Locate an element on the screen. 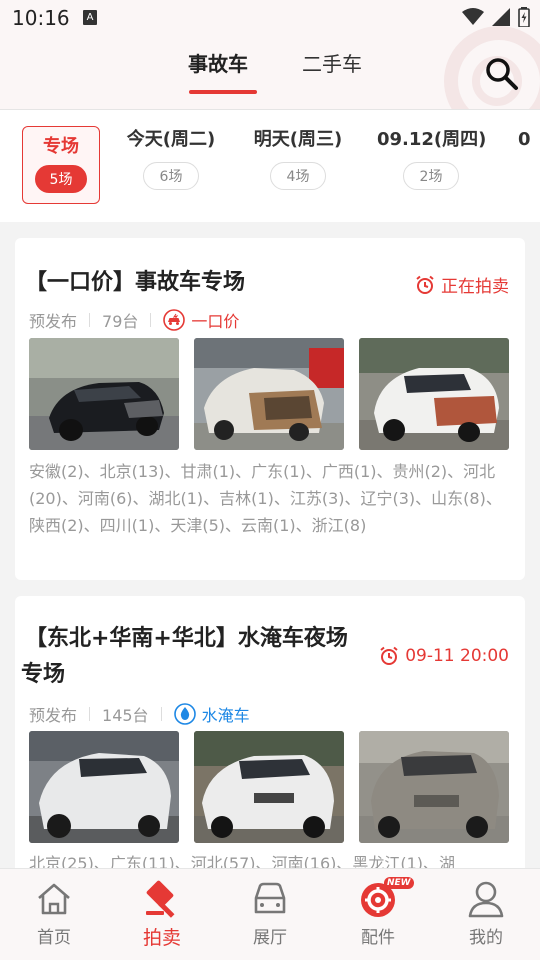 Image resolution: width=540 pixels, height=960 pixels. date-tab-count: 5场 is located at coordinates (61, 179).